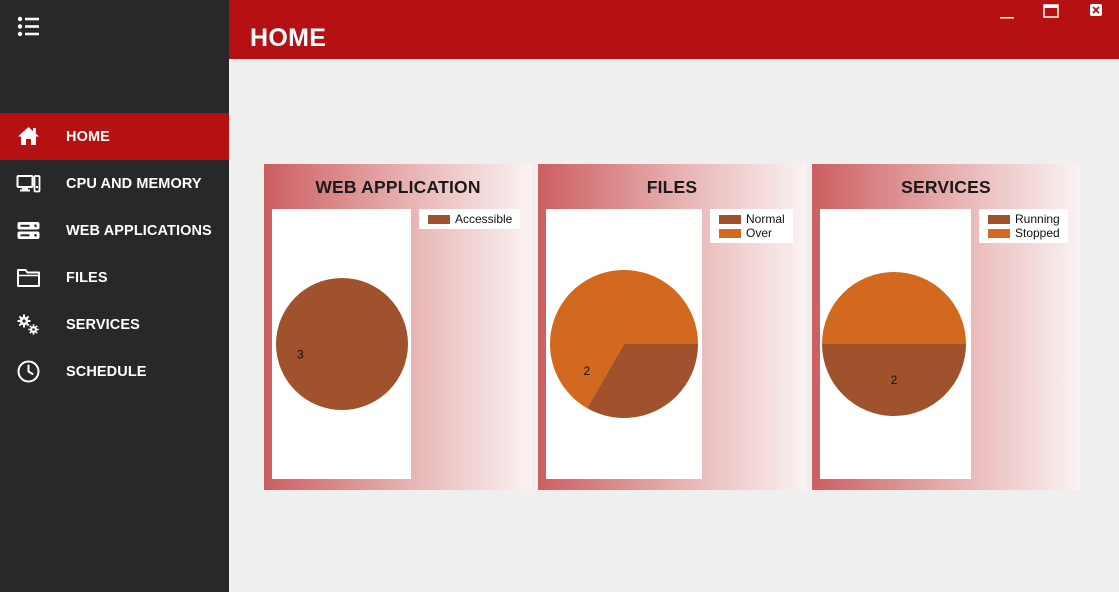 Image resolution: width=1119 pixels, height=592 pixels. Describe the element at coordinates (87, 277) in the screenshot. I see `sidebar-item-label: FILES` at that location.